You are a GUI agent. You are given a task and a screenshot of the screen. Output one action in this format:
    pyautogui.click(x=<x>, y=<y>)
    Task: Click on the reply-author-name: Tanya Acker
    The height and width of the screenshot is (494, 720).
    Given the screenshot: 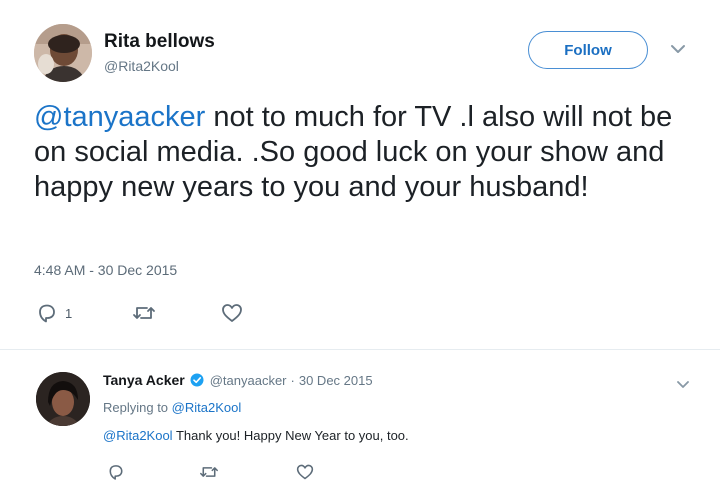 What is the action you would take?
    pyautogui.click(x=144, y=380)
    